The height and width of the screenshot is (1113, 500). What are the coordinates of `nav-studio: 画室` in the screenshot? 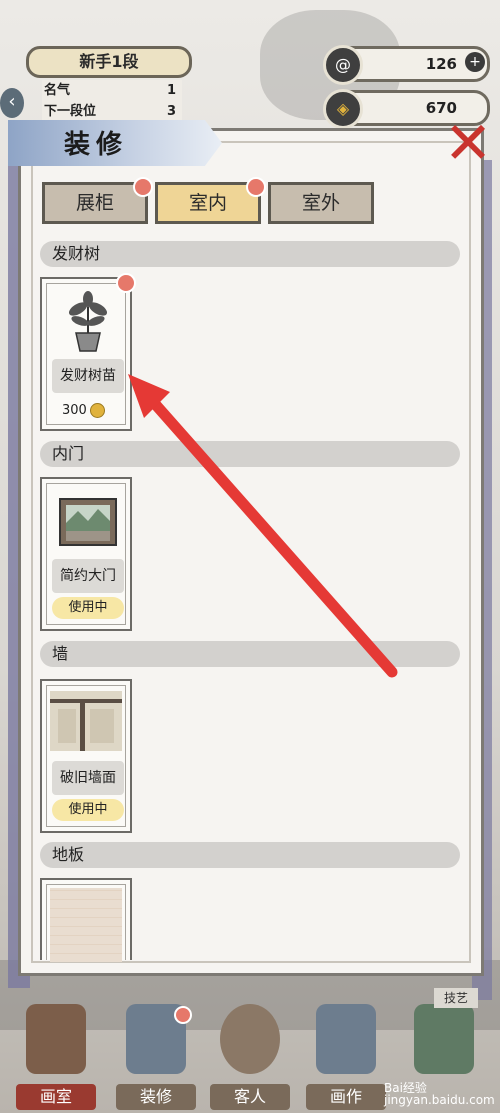 It's located at (56, 1054).